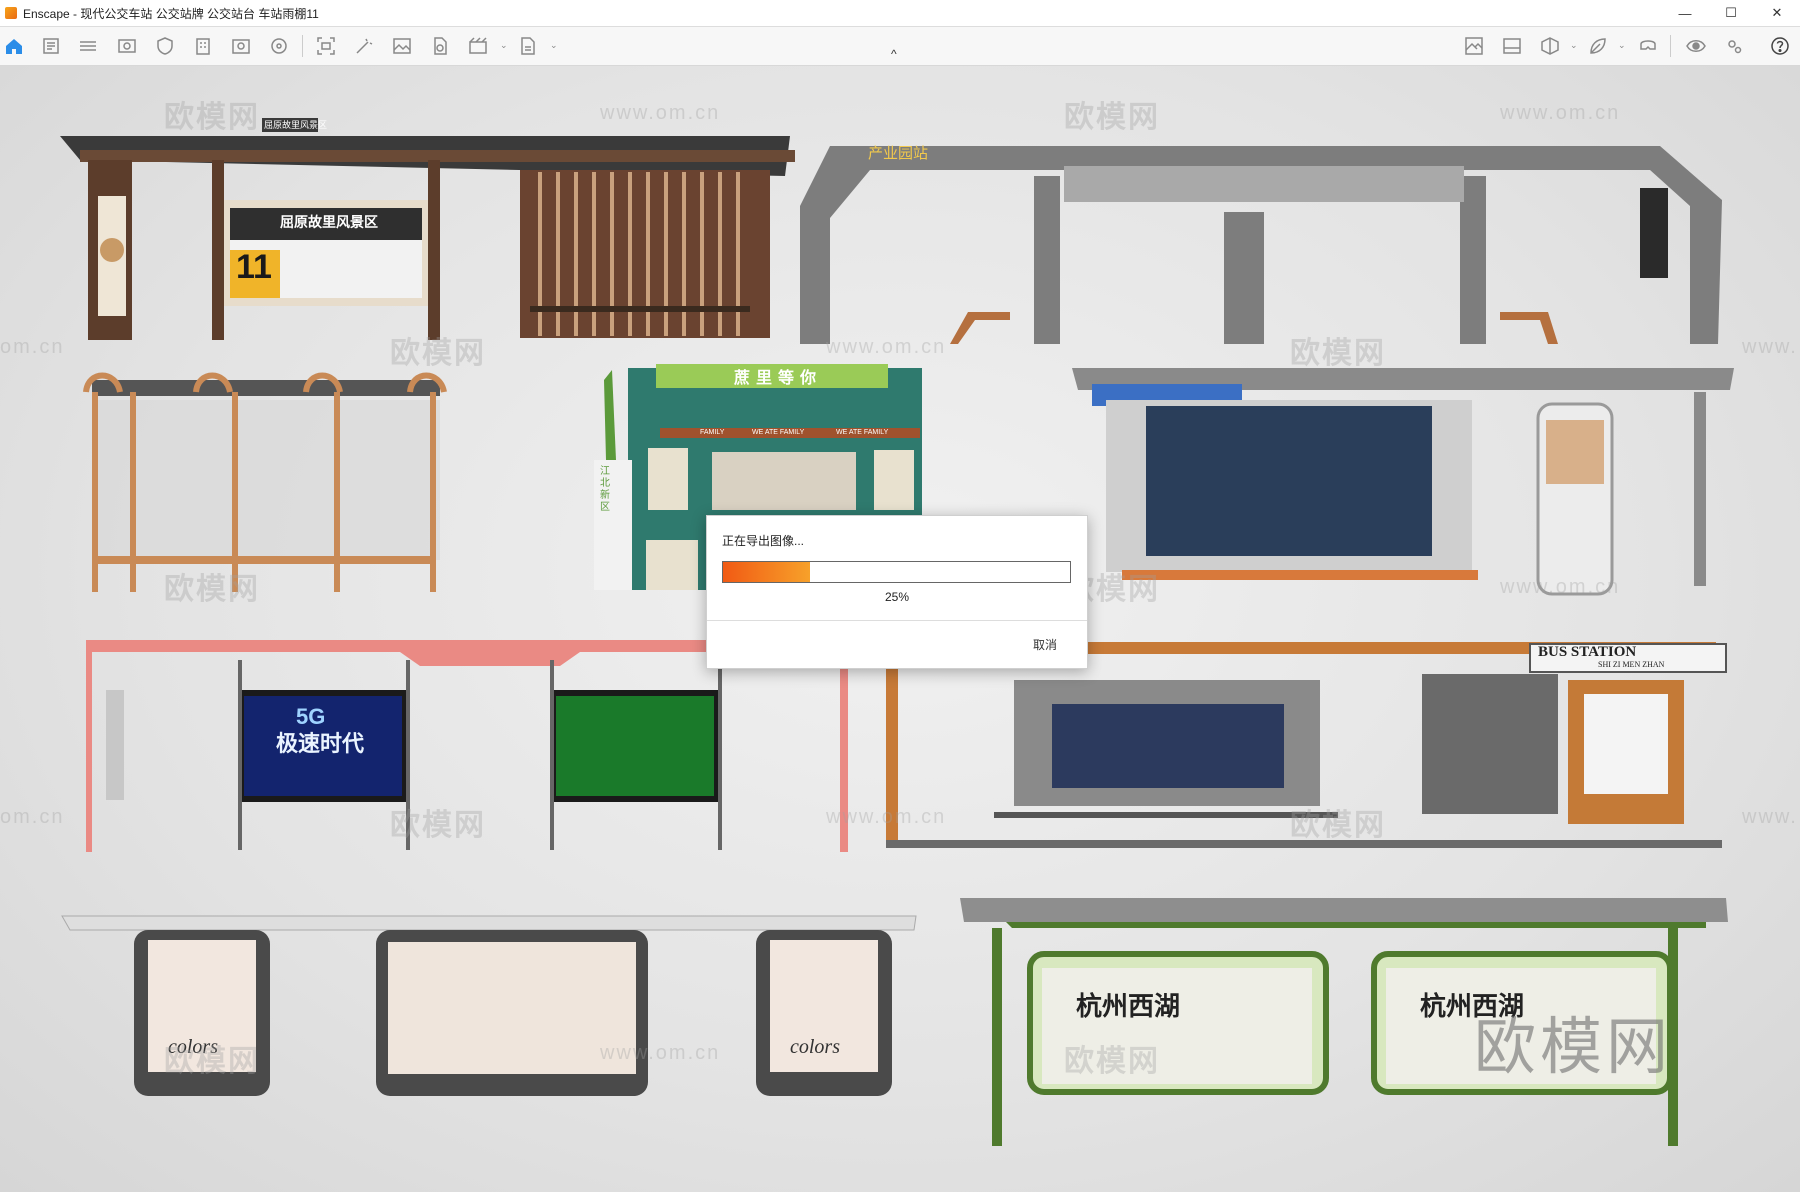 The image size is (1800, 1192). I want to click on watermark-large: 欧模网, so click(1573, 1047).